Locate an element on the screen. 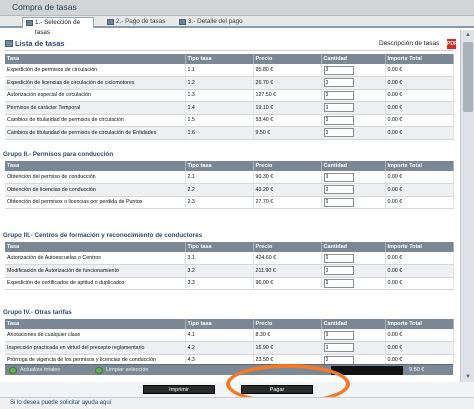 This screenshot has height=409, width=474. group-title: Grupo II.- Permisos para conducción is located at coordinates (58, 154).